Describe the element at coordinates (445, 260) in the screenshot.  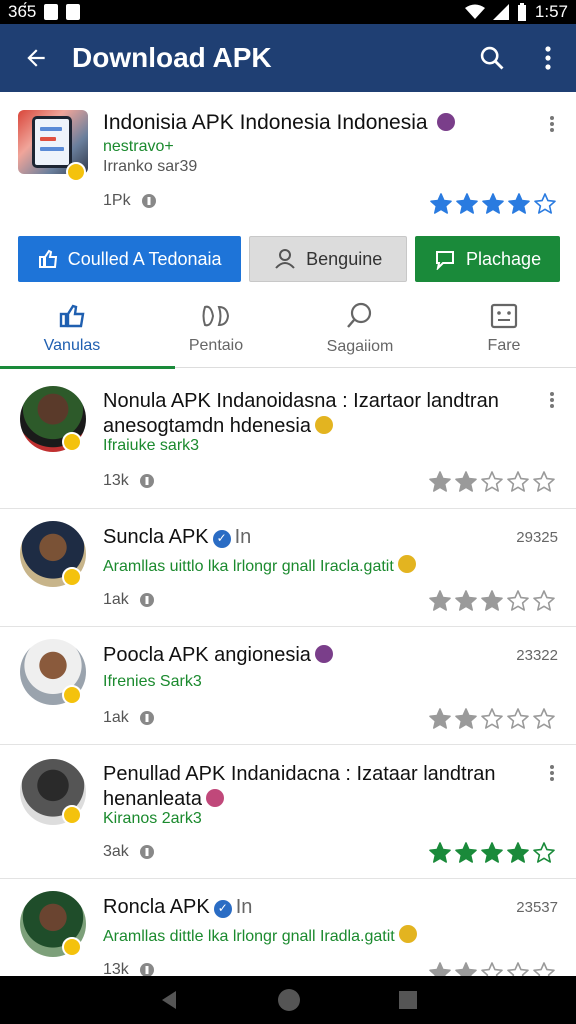
I see `chat-bubble-icon` at that location.